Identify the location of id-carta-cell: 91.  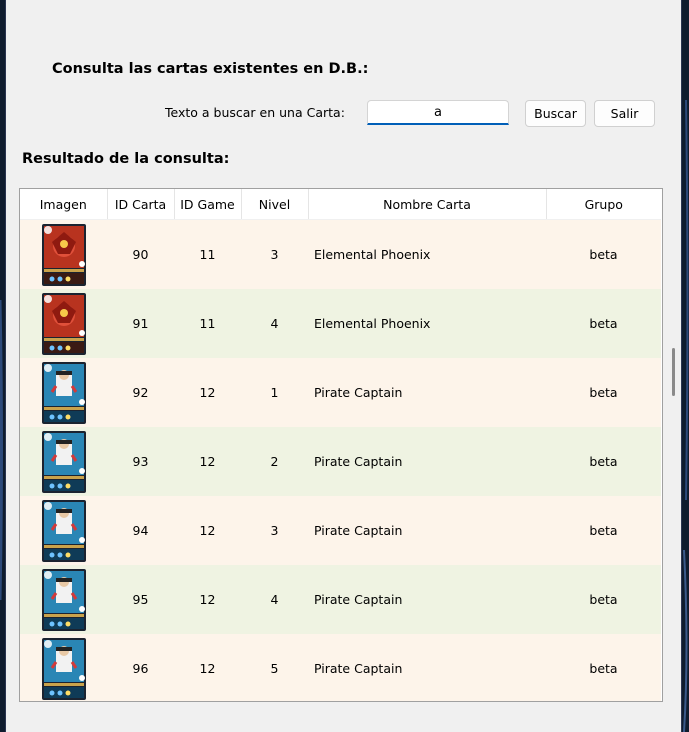
(140, 323).